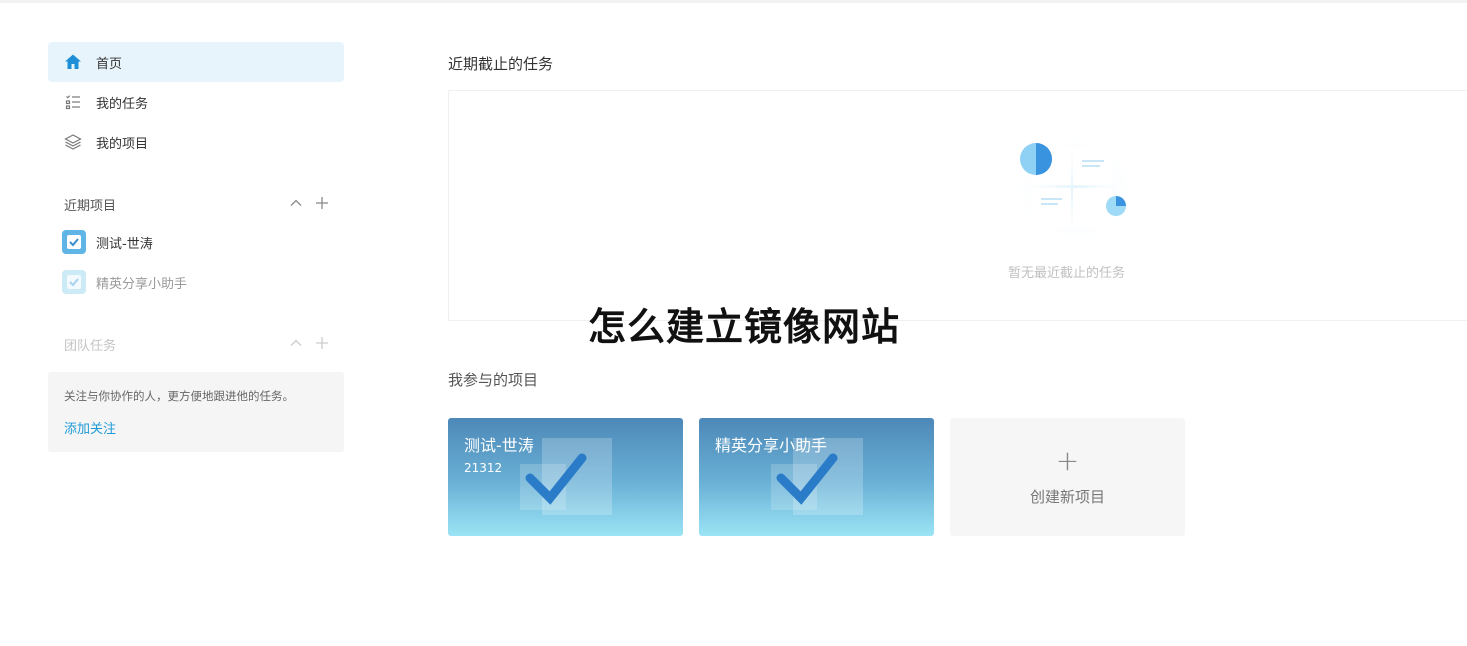 This screenshot has width=1467, height=646. What do you see at coordinates (109, 64) in the screenshot?
I see `nav-label: 首页` at bounding box center [109, 64].